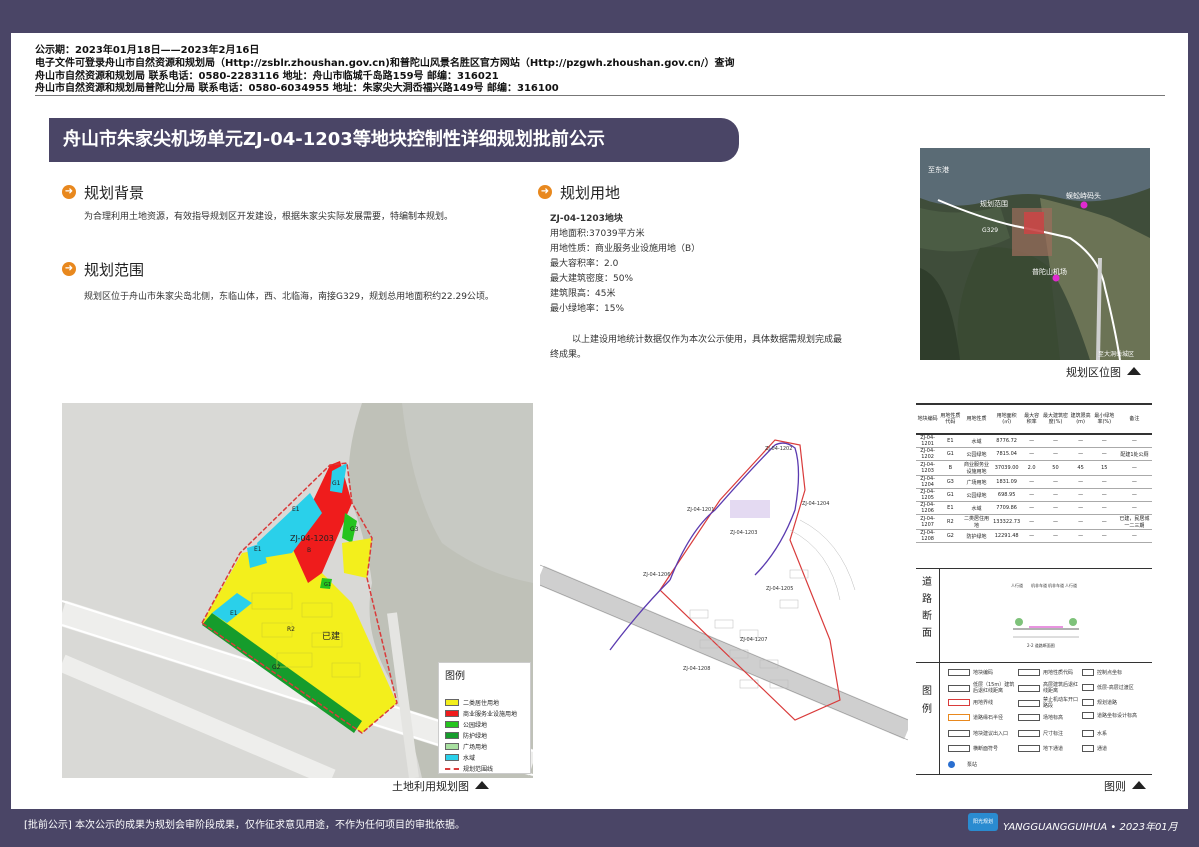 Image resolution: width=1199 pixels, height=847 pixels. I want to click on section-heading: 规划用地, so click(590, 192).